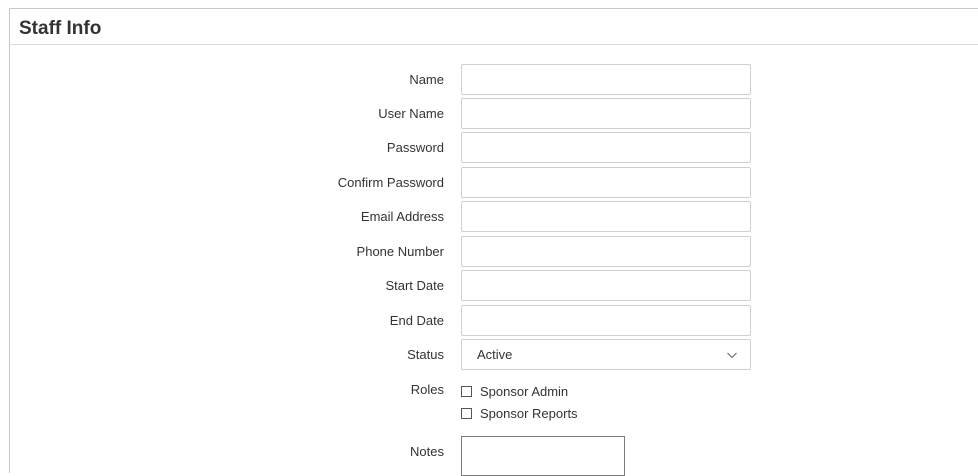 The width and height of the screenshot is (978, 476). I want to click on confirm-password-label: Confirm Password, so click(390, 182).